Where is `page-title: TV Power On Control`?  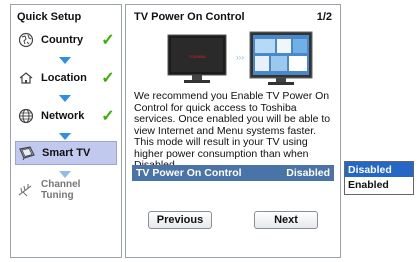 page-title: TV Power On Control is located at coordinates (189, 17).